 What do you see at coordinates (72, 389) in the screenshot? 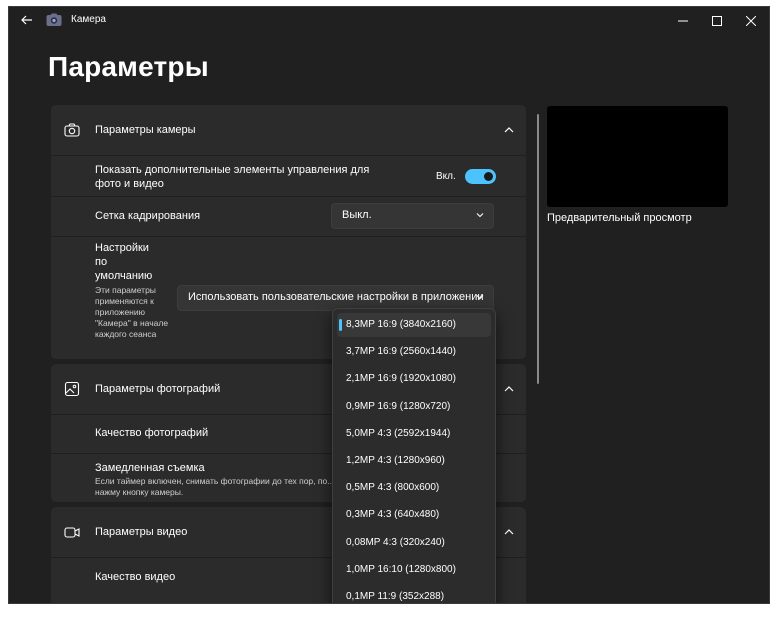
I see `photo-icon` at bounding box center [72, 389].